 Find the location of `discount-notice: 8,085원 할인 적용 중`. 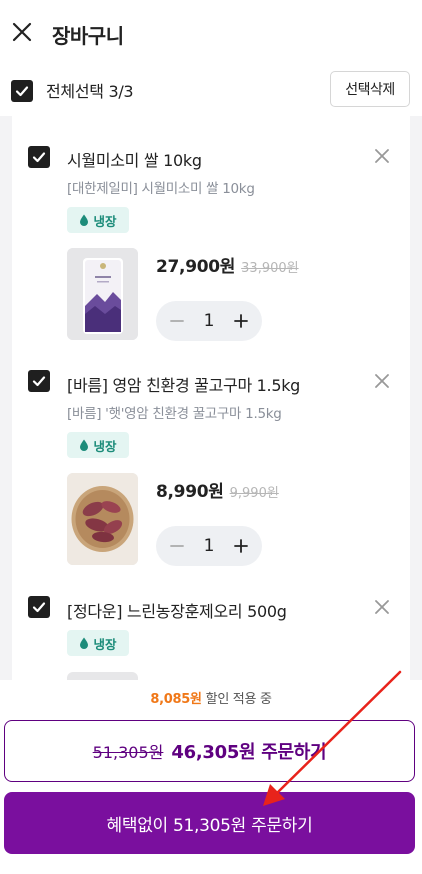

discount-notice: 8,085원 할인 적용 중 is located at coordinates (211, 697).